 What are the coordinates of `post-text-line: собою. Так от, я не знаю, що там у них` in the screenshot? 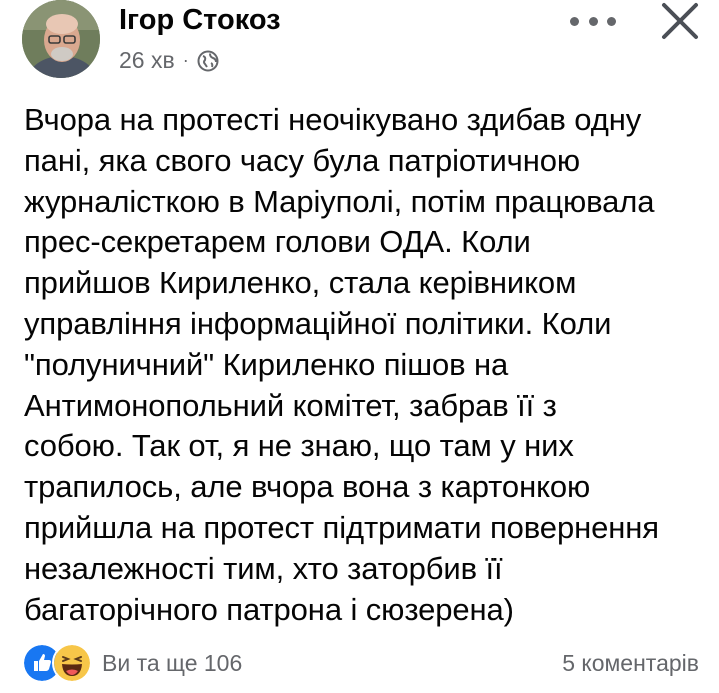 It's located at (299, 446).